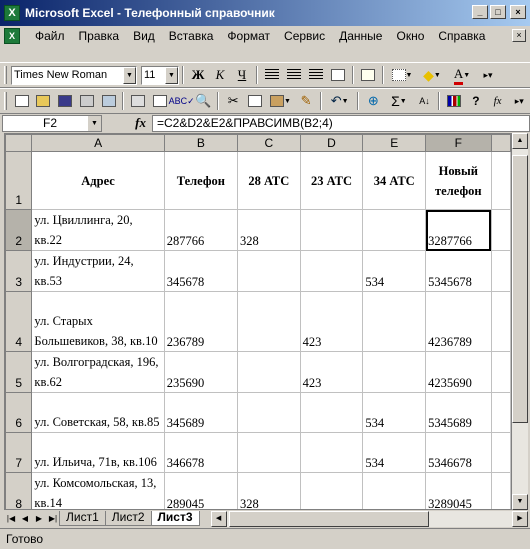 This screenshot has height=549, width=530. Describe the element at coordinates (98, 412) in the screenshot. I see `cell-address: ул. Советская, 58, кв.85` at that location.